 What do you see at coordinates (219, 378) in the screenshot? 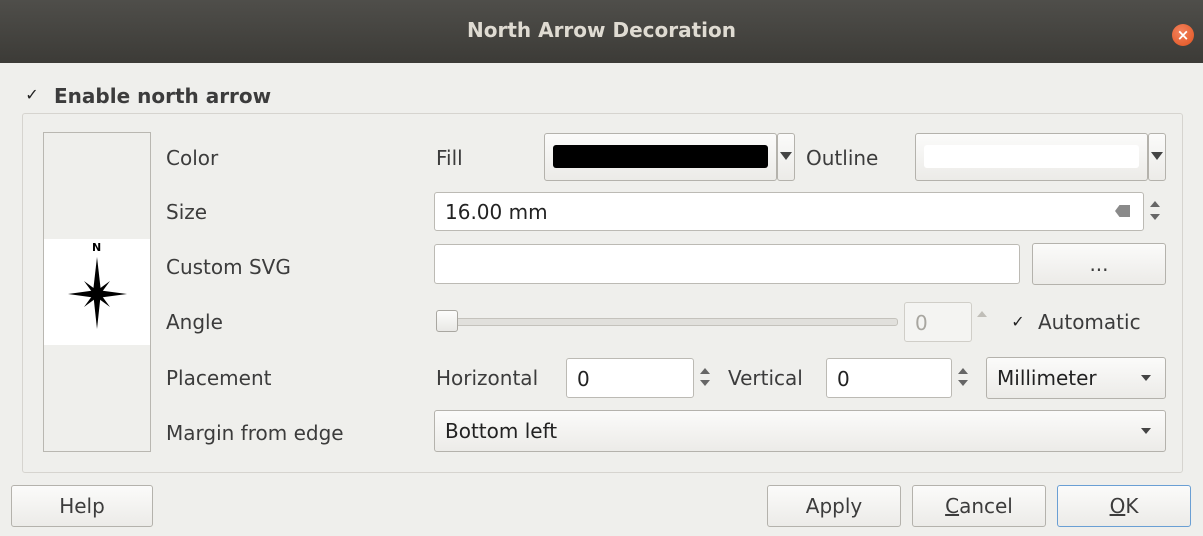
I see `placement-label: Placement` at bounding box center [219, 378].